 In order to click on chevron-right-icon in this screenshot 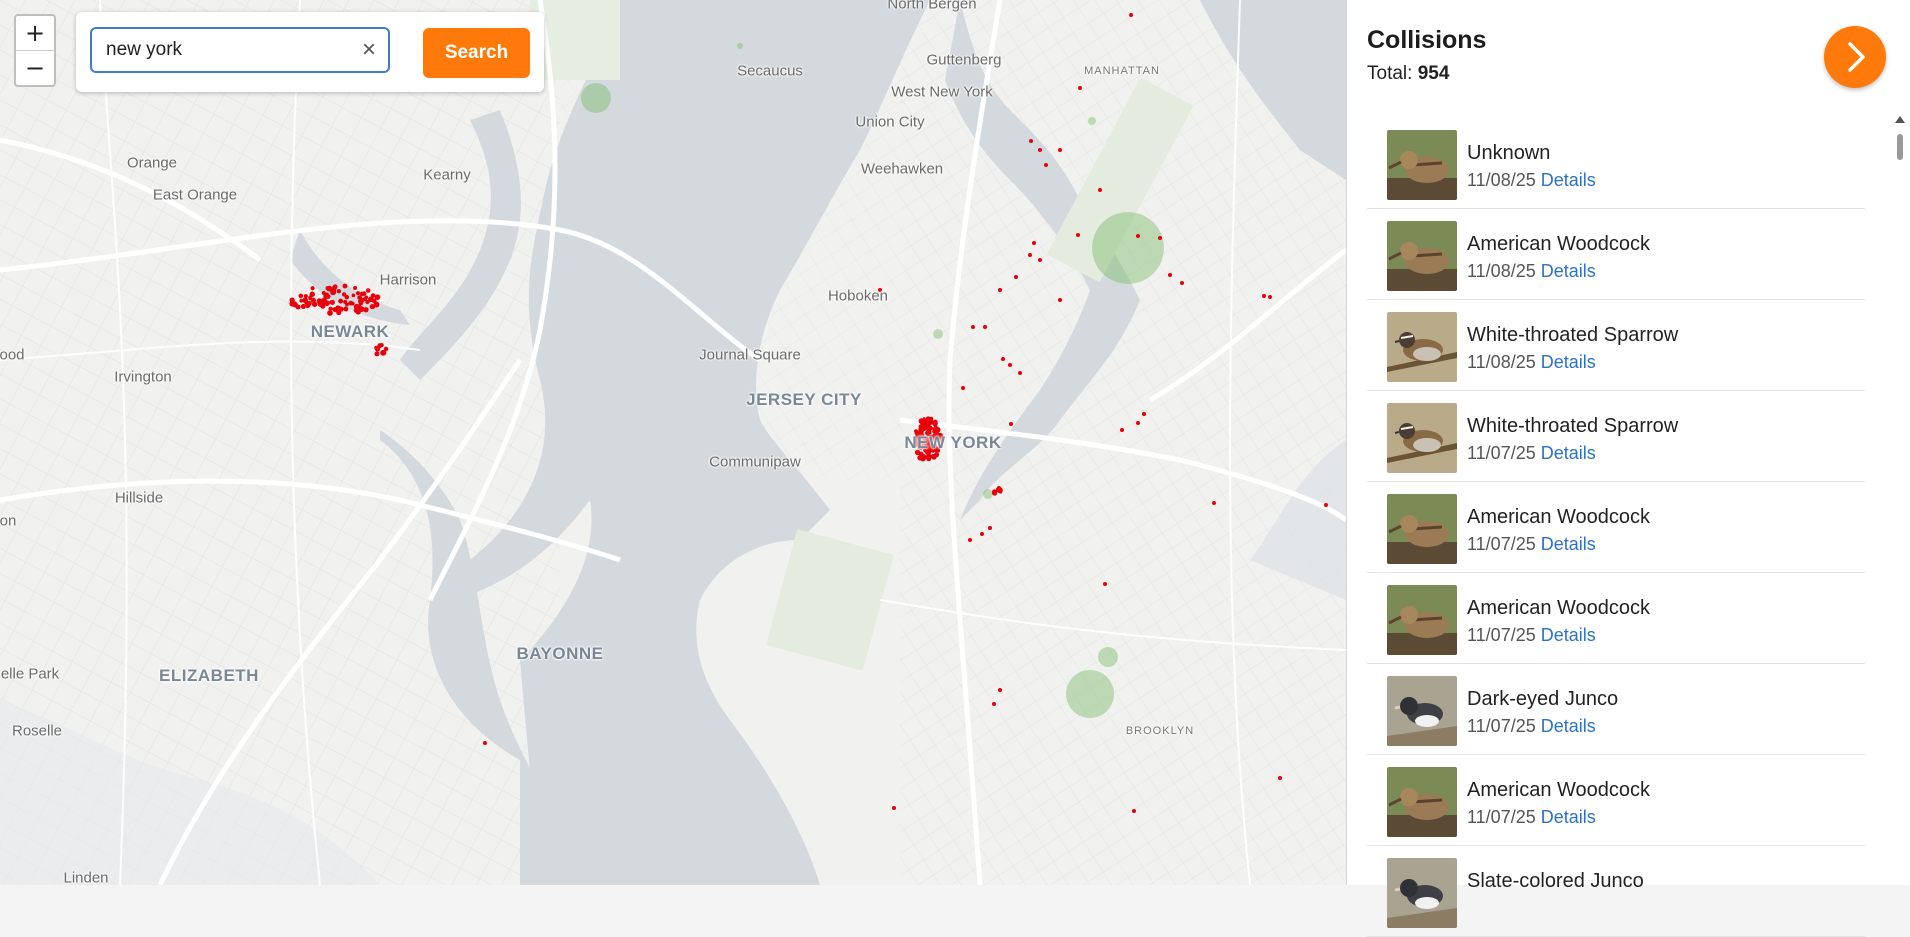, I will do `click(1856, 57)`.